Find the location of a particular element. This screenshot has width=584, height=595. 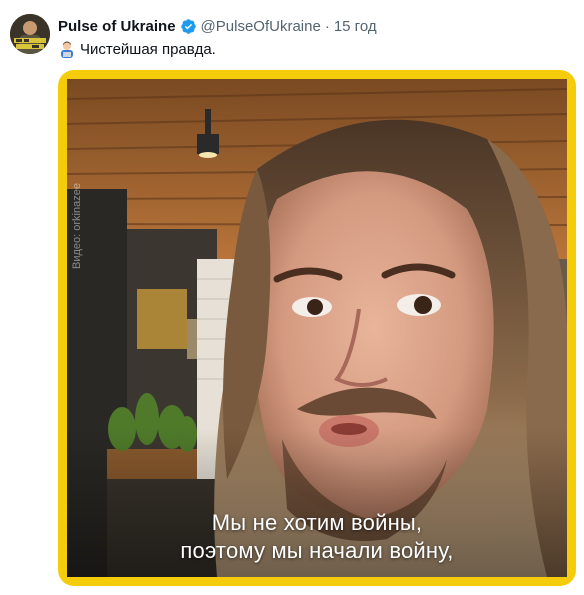

tweet-timestamp: 15 год is located at coordinates (355, 26).